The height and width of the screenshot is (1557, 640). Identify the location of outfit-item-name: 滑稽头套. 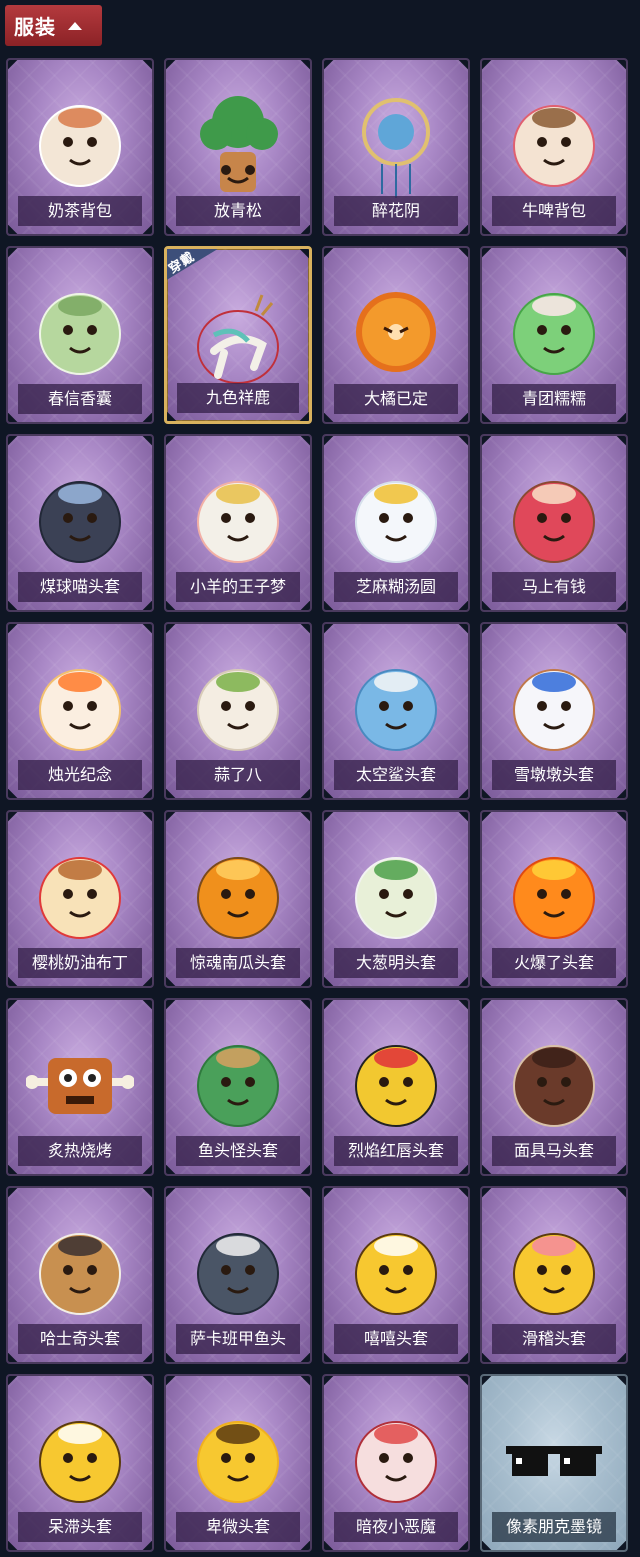
(554, 1339).